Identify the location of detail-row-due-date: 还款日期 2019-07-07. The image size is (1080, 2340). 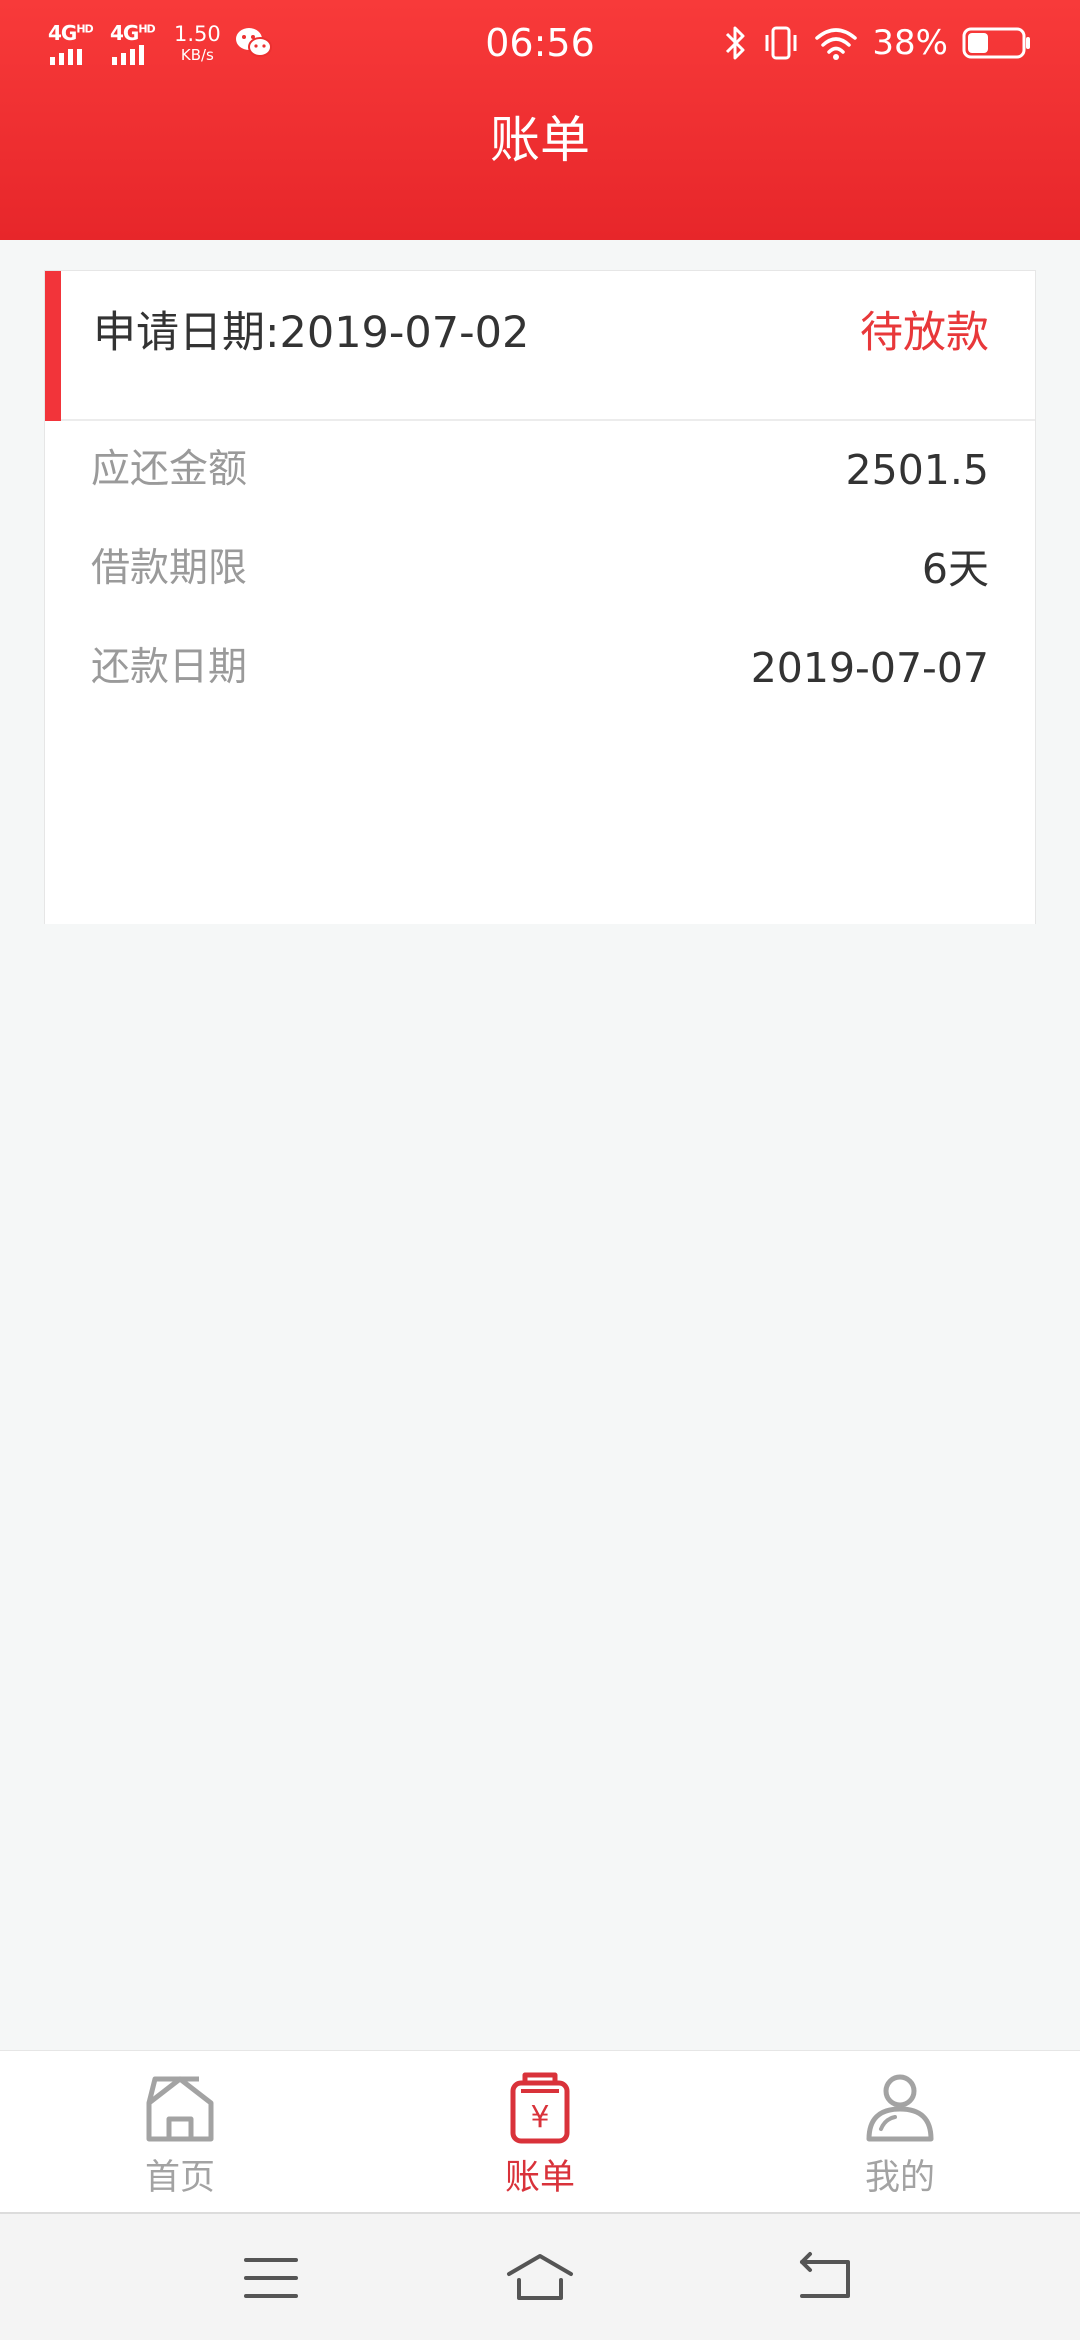
(540, 684).